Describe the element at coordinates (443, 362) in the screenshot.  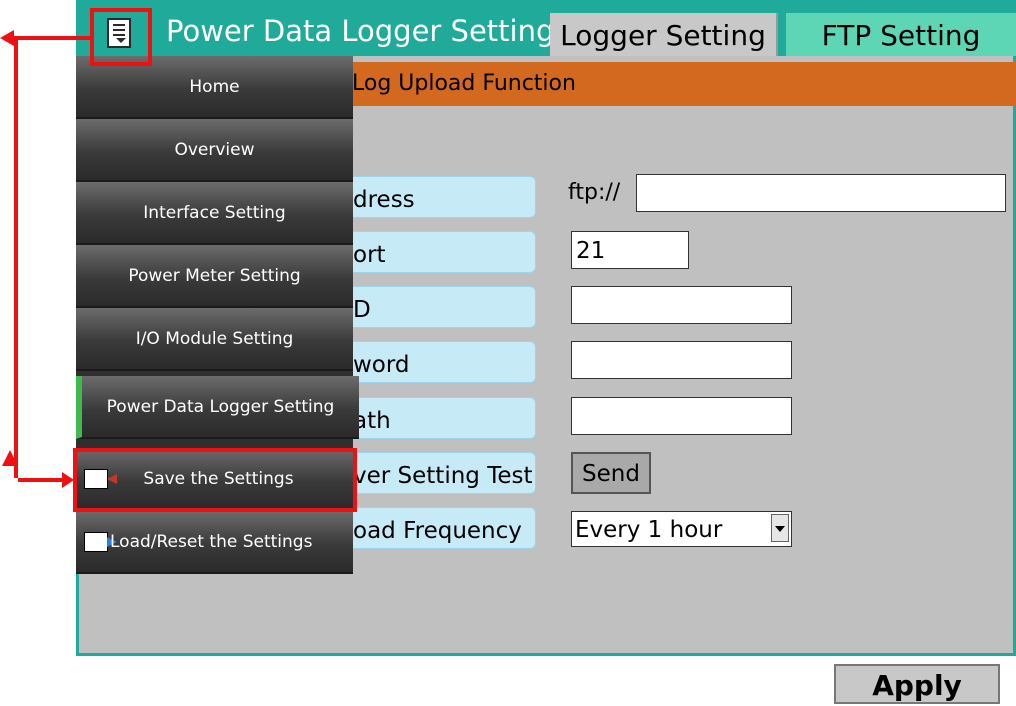
I see `password-label: word` at that location.